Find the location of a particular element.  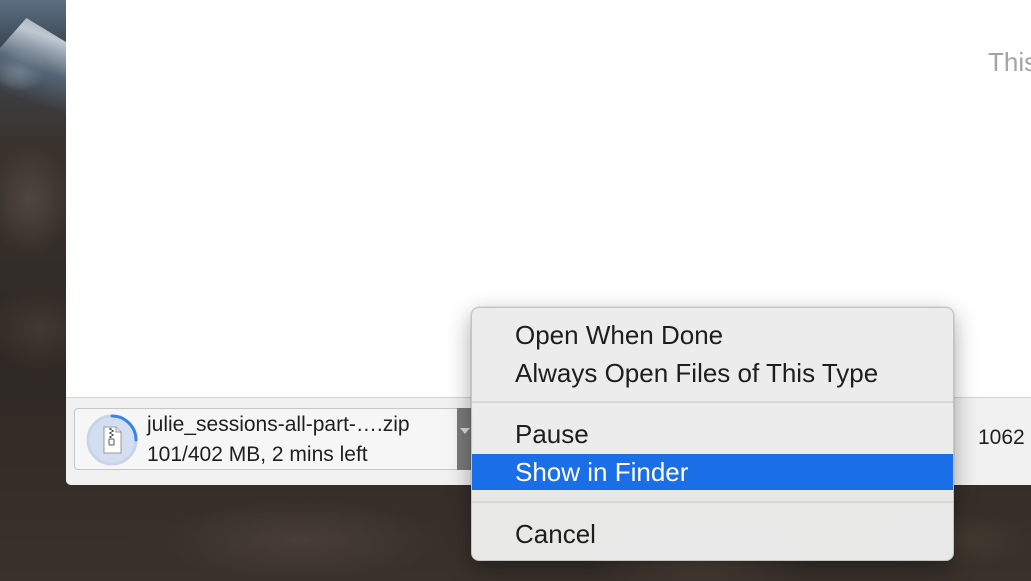

download-progress-ring is located at coordinates (112, 440).